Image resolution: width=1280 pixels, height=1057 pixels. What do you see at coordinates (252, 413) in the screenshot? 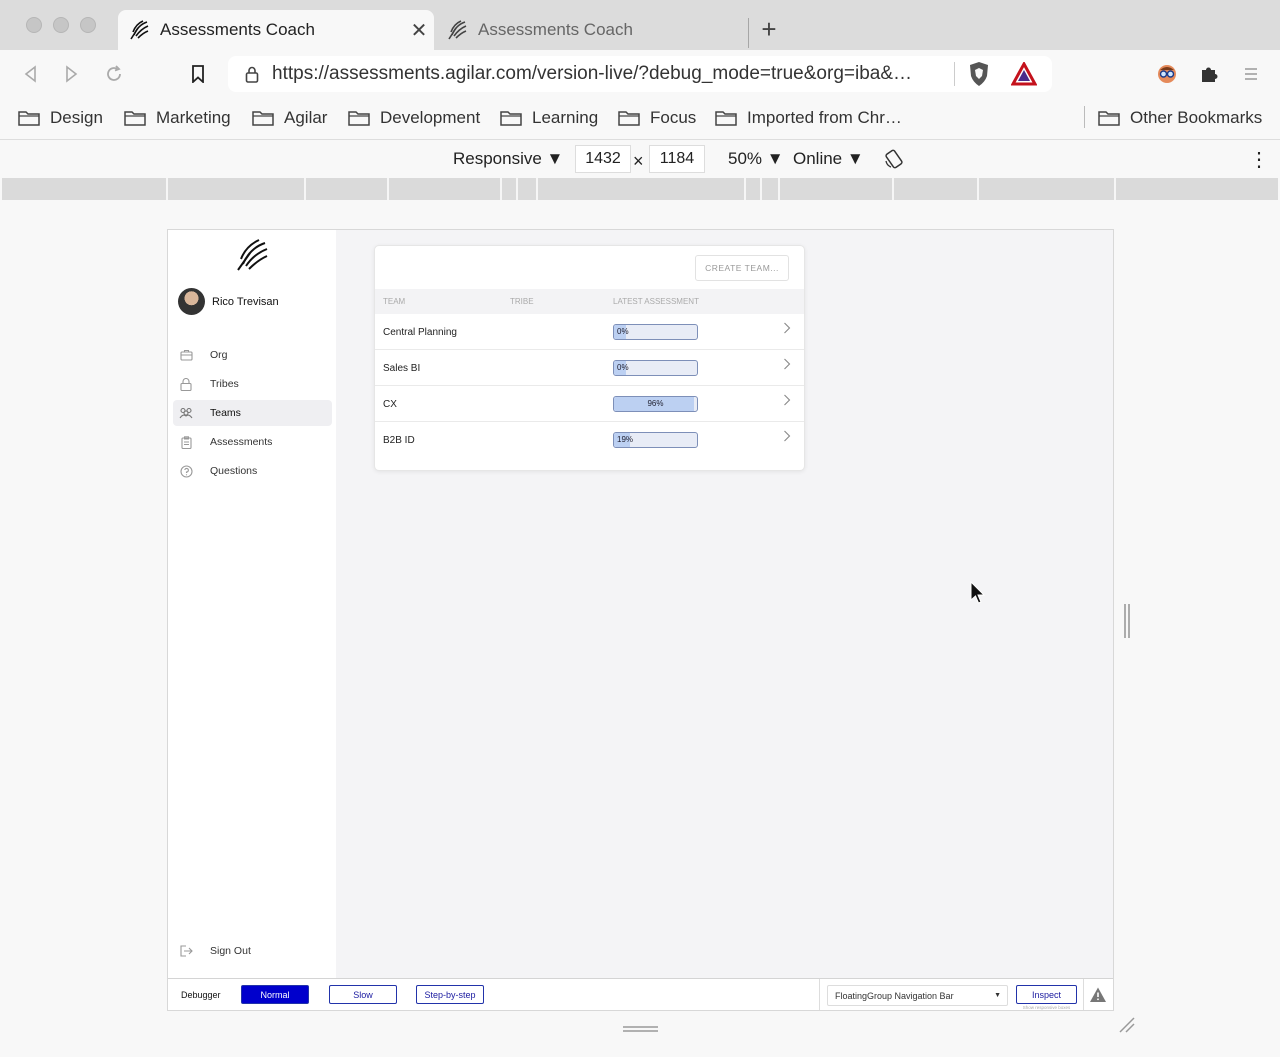
I see `sidebar-item-teams: Teams` at bounding box center [252, 413].